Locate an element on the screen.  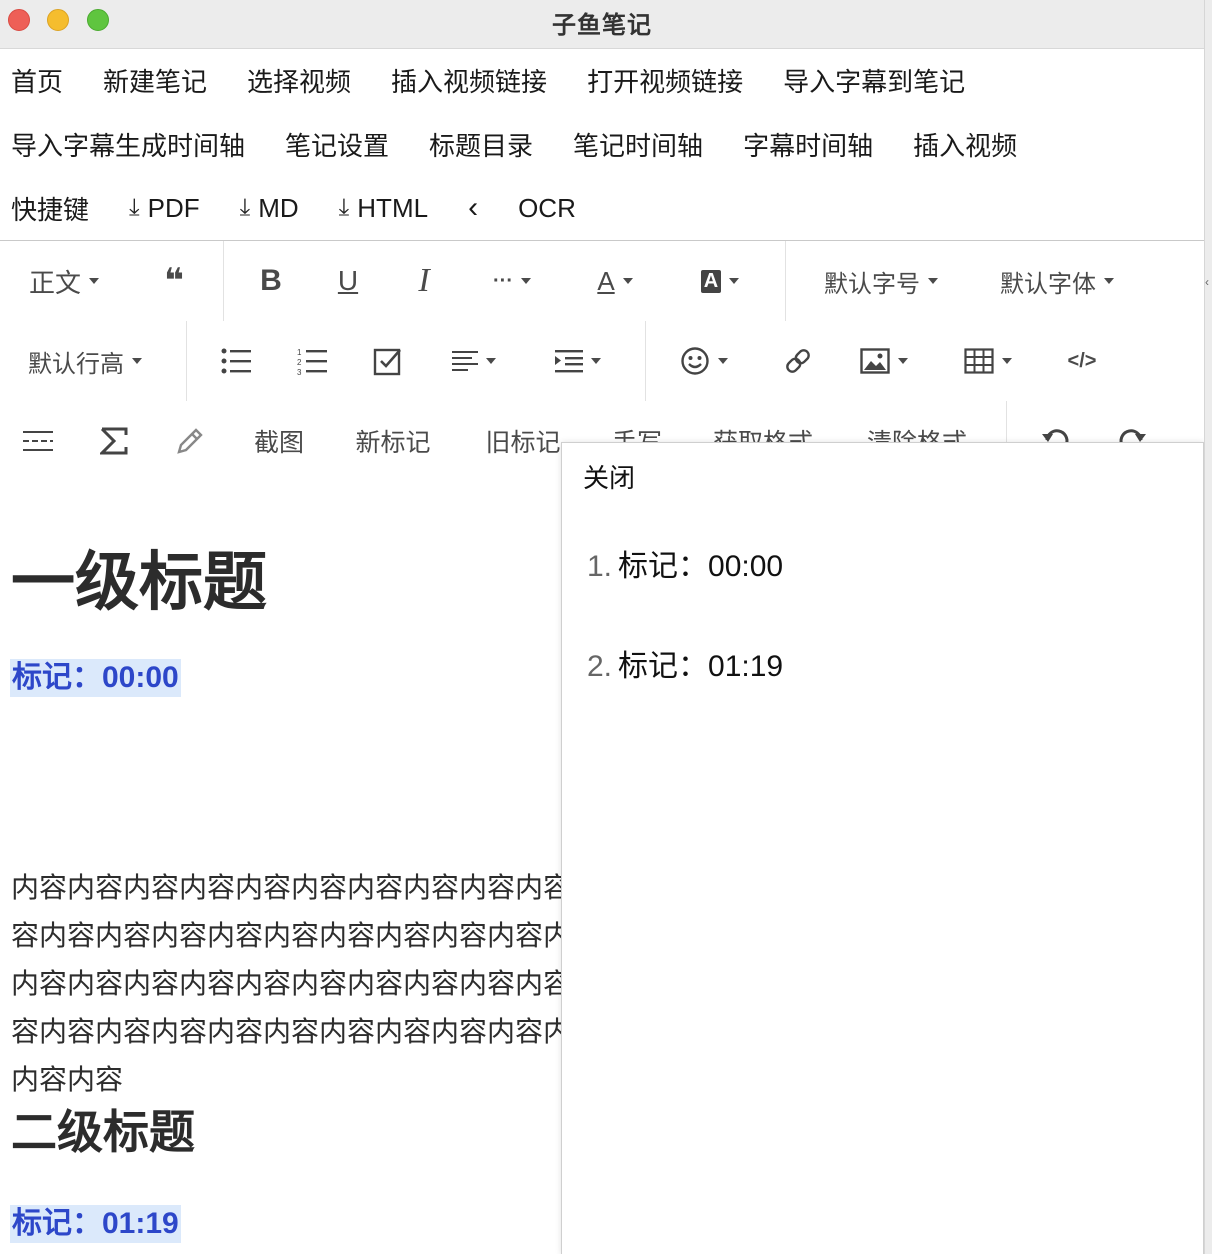
menu-note-timeline: 笔记时间轴 is located at coordinates (638, 144).